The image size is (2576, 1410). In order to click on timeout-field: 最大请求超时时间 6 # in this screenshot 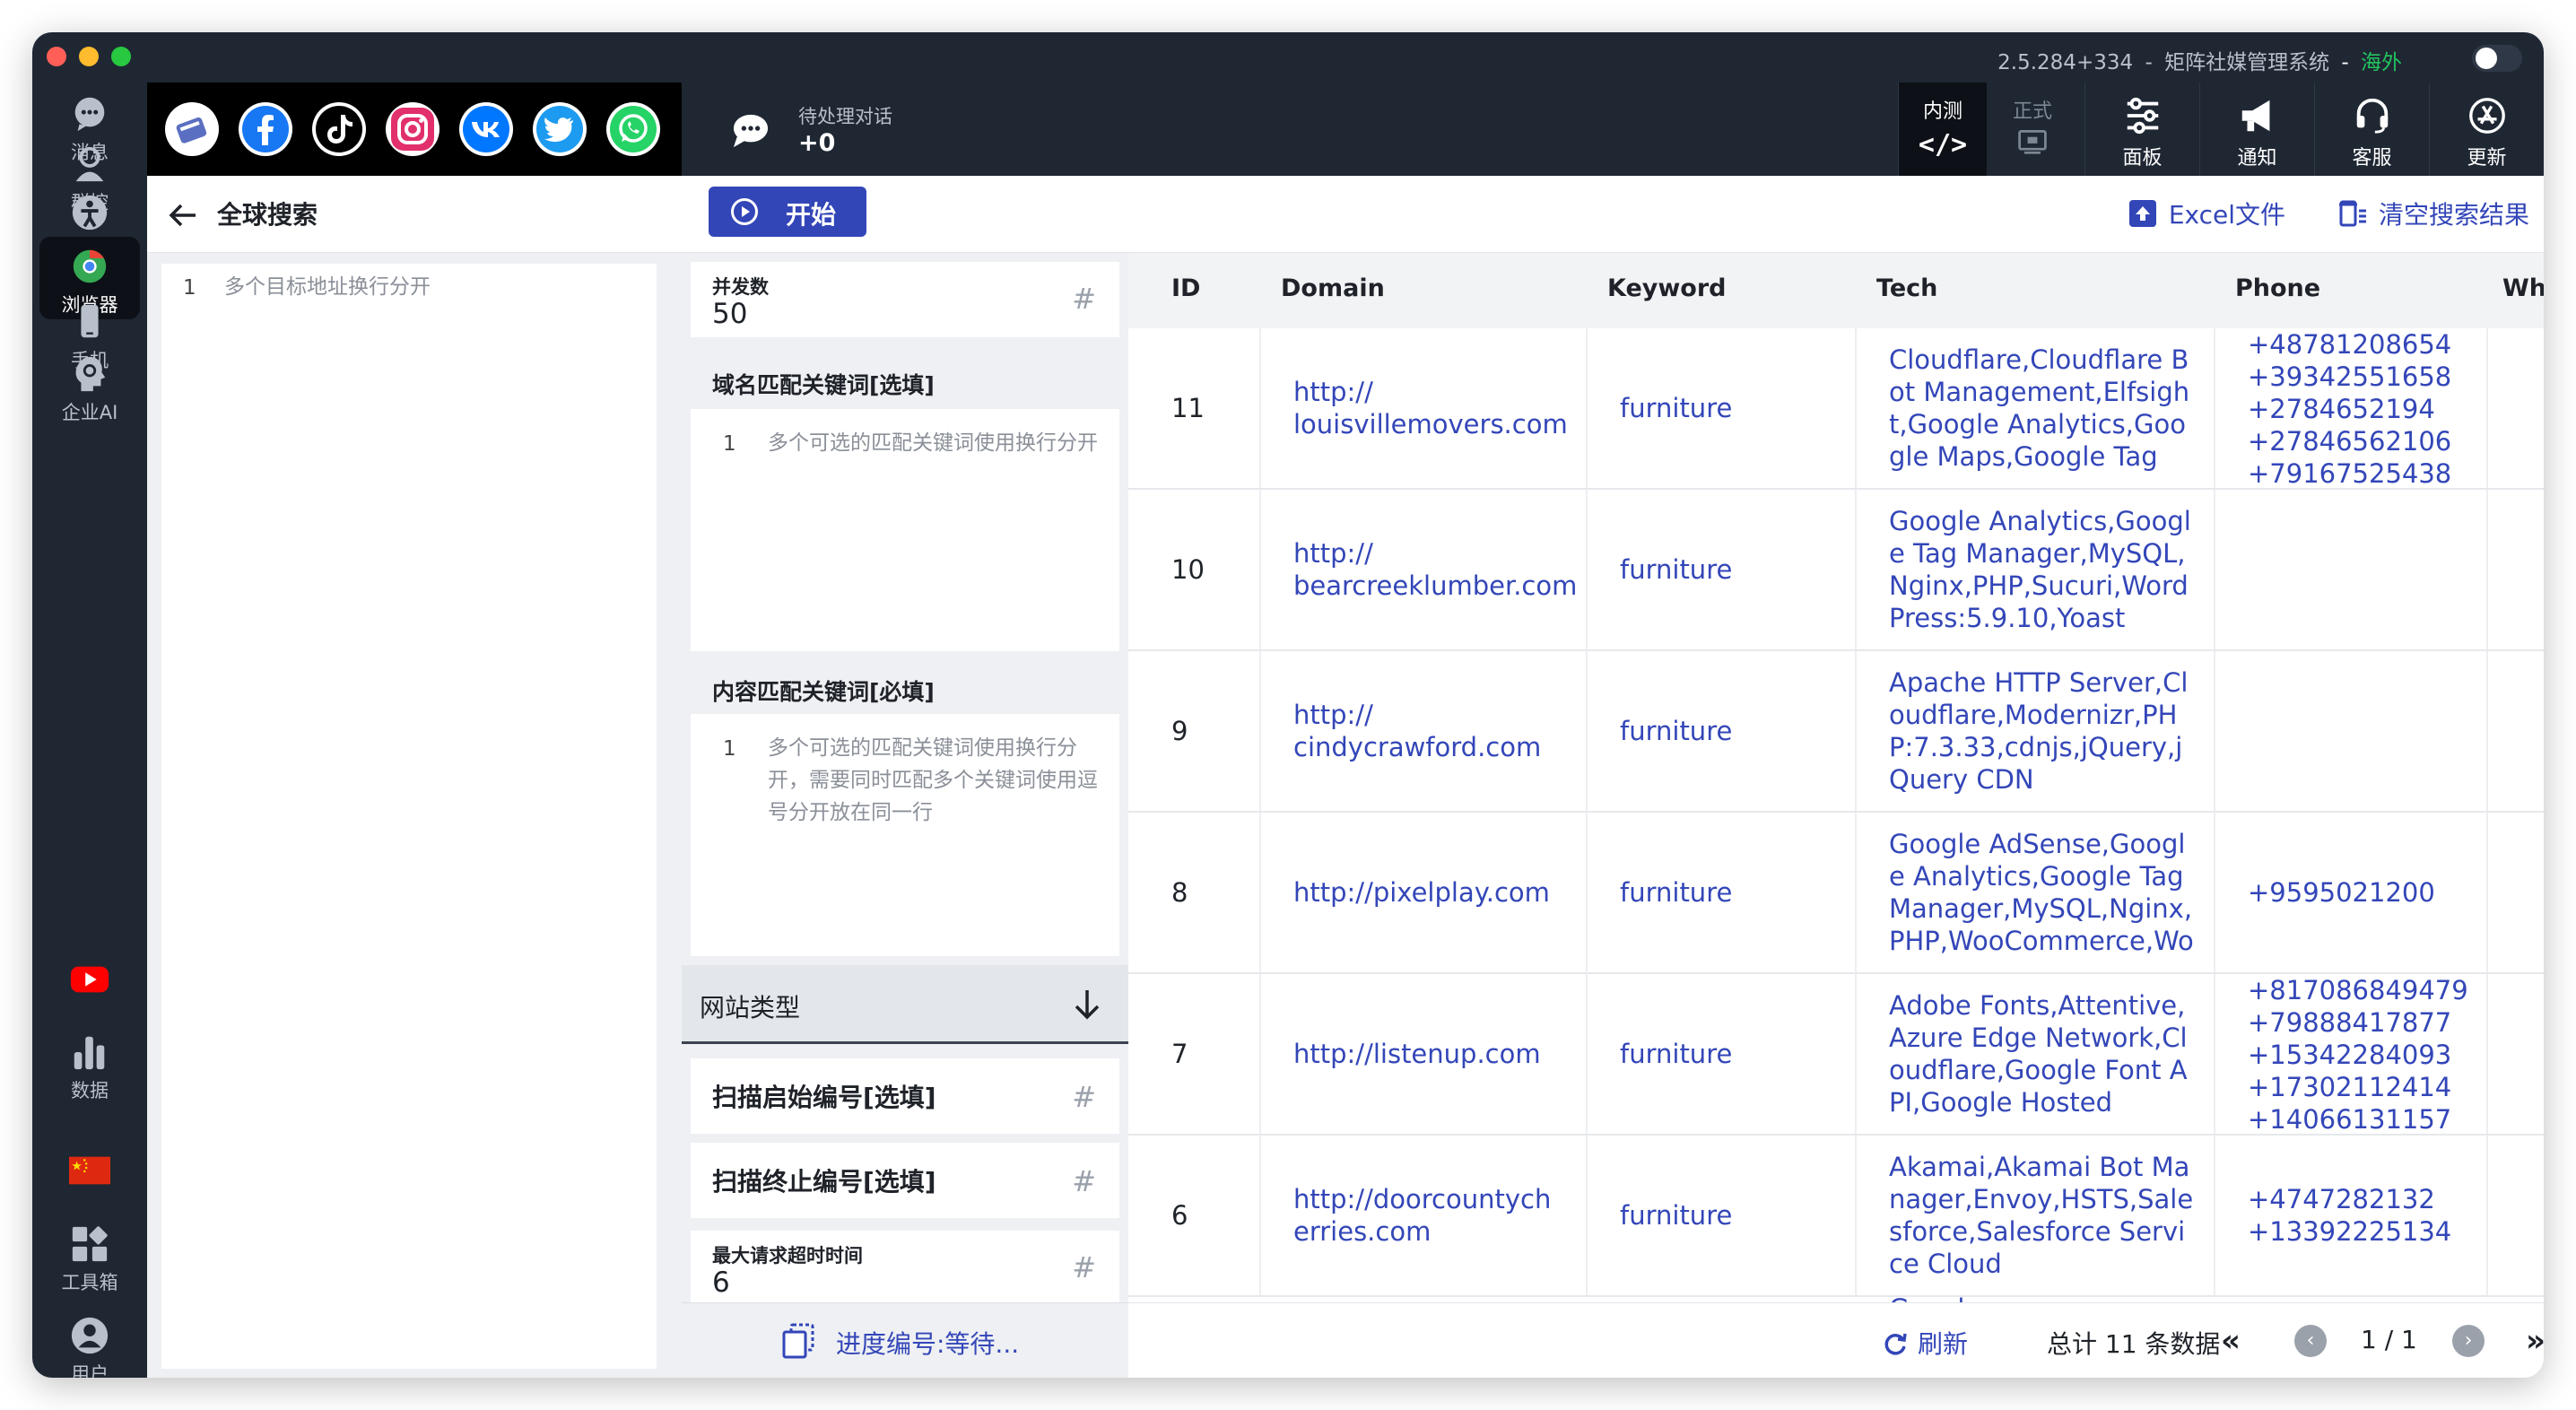, I will do `click(905, 1268)`.